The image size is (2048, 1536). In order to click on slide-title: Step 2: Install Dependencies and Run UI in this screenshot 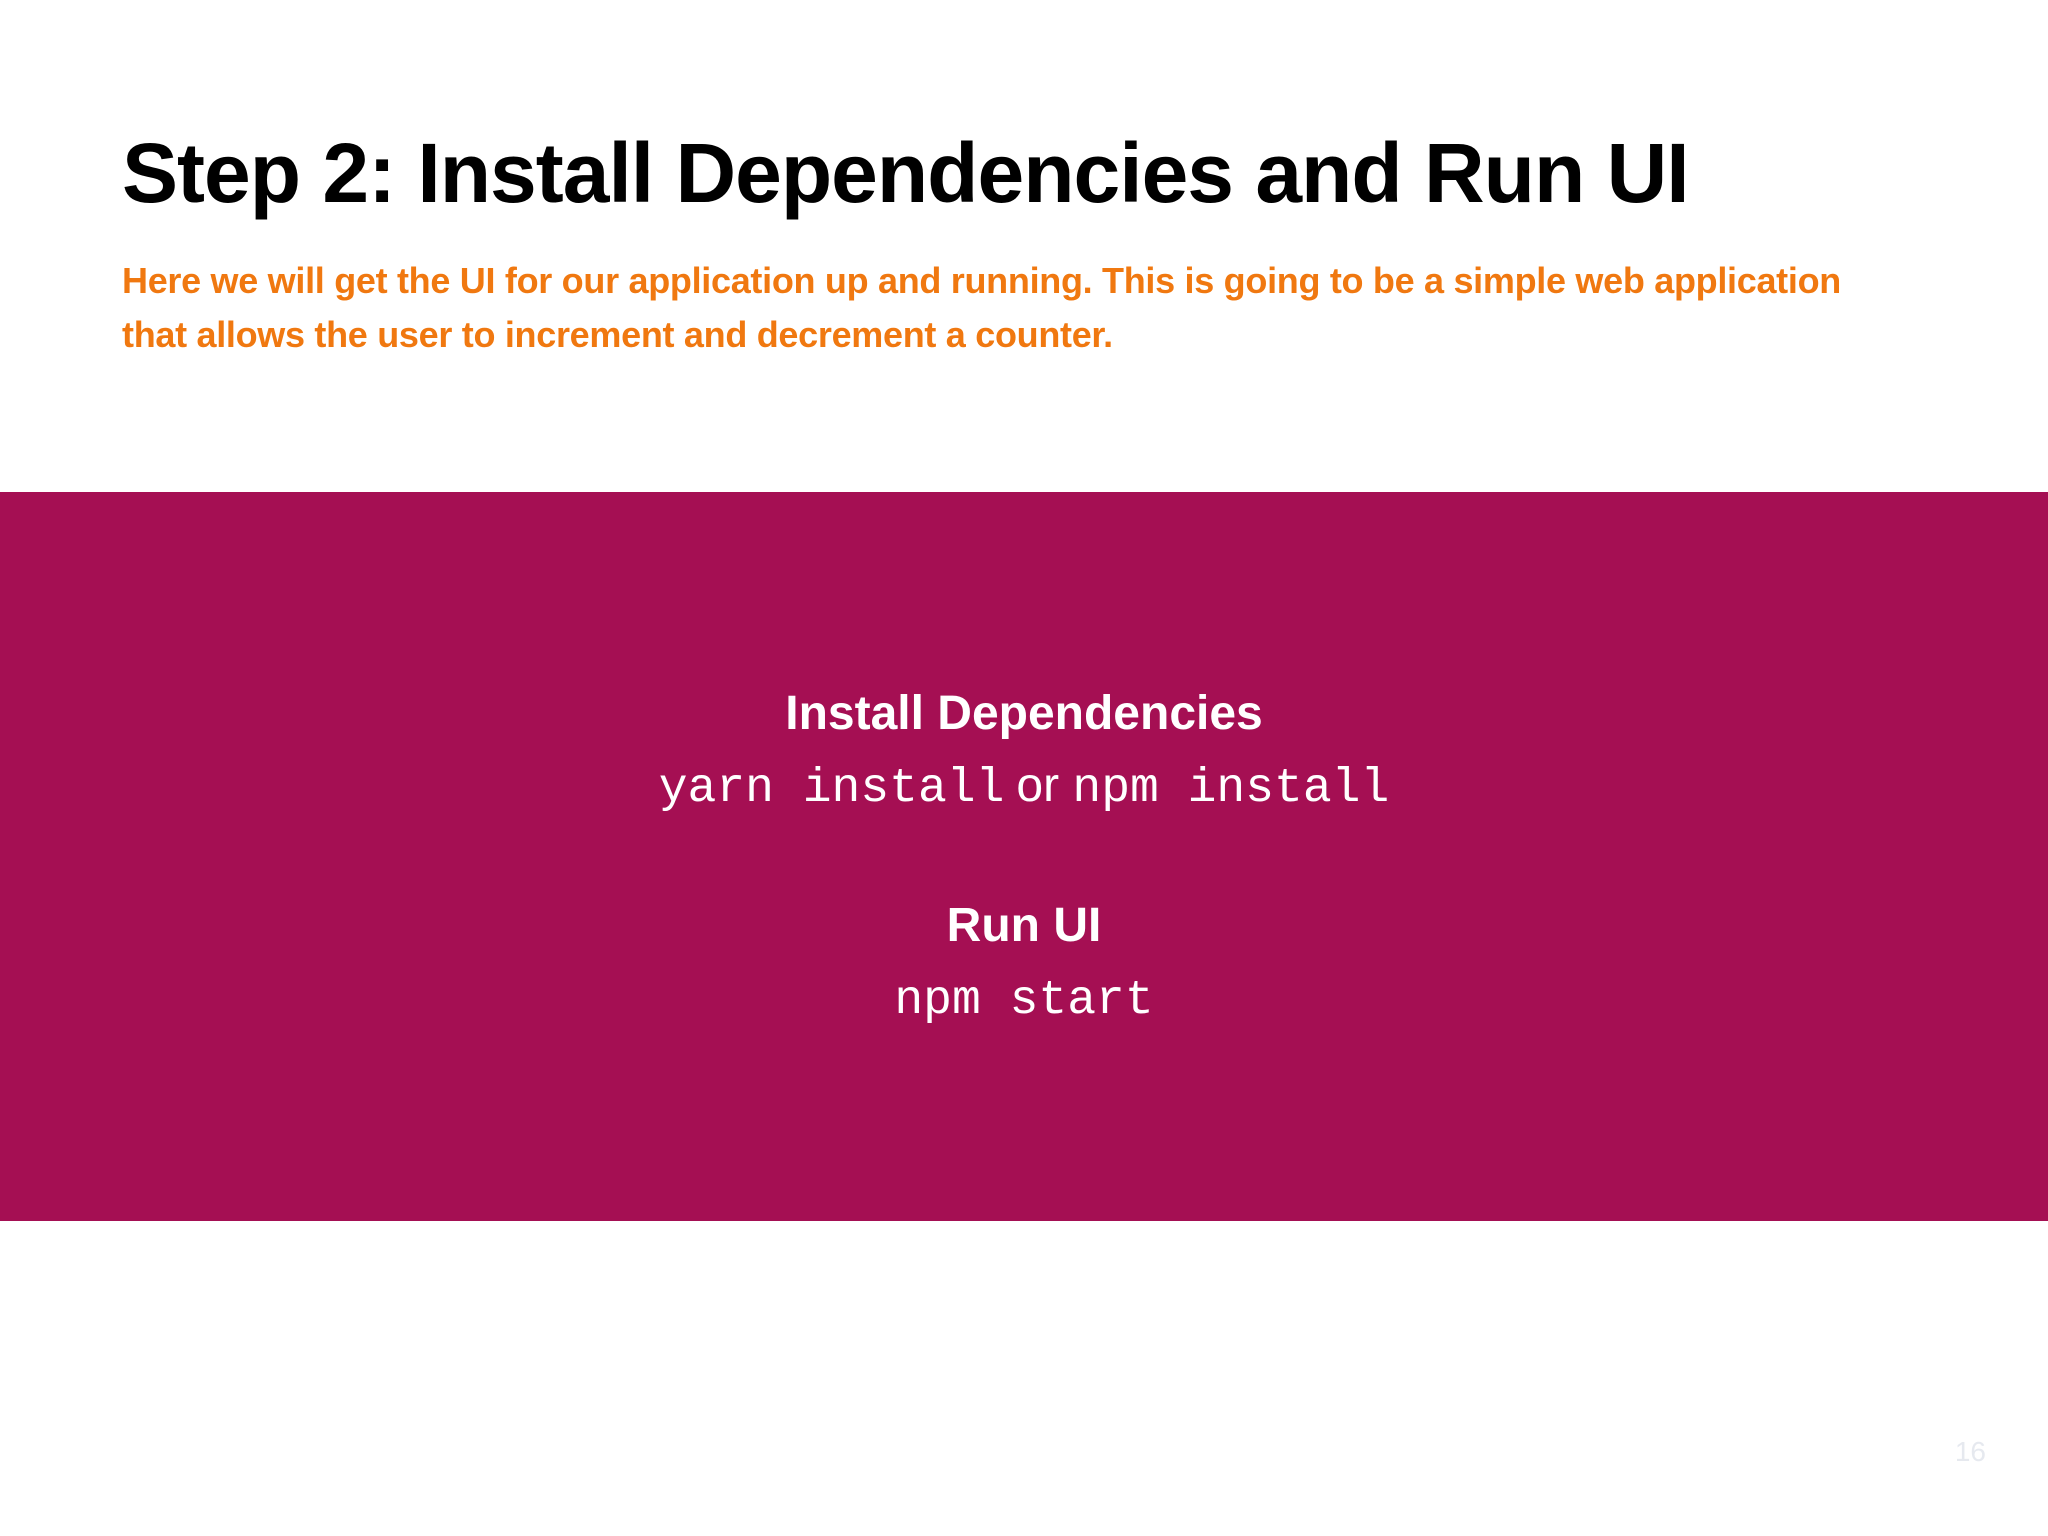, I will do `click(906, 173)`.